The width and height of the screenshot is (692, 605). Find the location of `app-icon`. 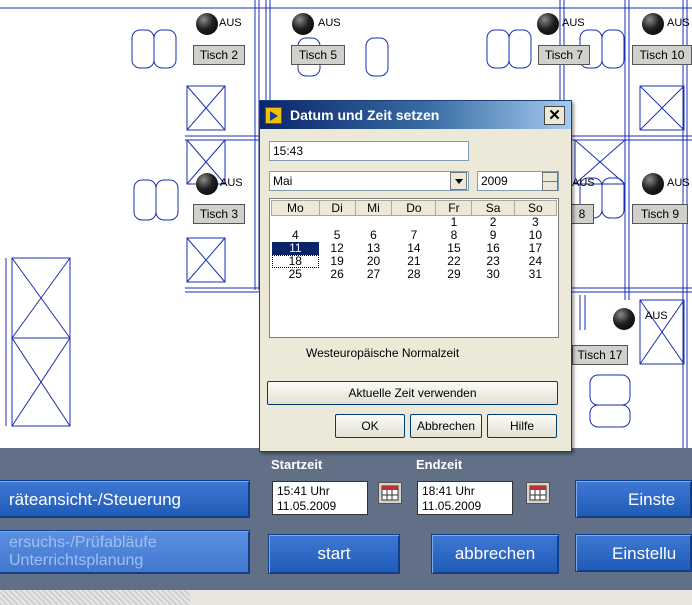

app-icon is located at coordinates (273, 115).